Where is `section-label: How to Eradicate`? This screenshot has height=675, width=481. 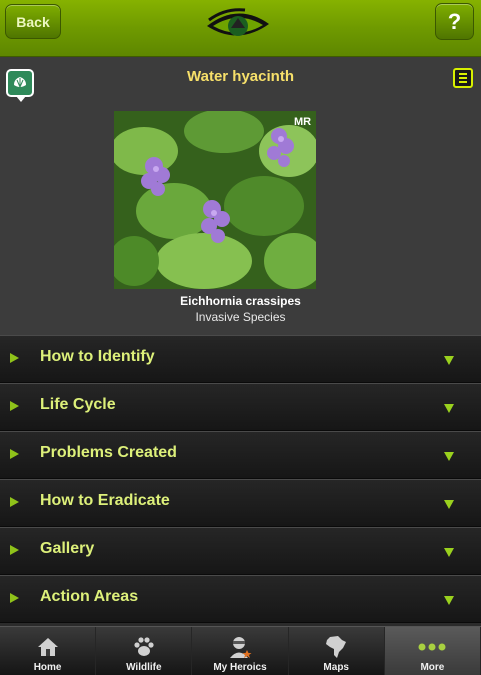
section-label: How to Eradicate is located at coordinates (105, 500).